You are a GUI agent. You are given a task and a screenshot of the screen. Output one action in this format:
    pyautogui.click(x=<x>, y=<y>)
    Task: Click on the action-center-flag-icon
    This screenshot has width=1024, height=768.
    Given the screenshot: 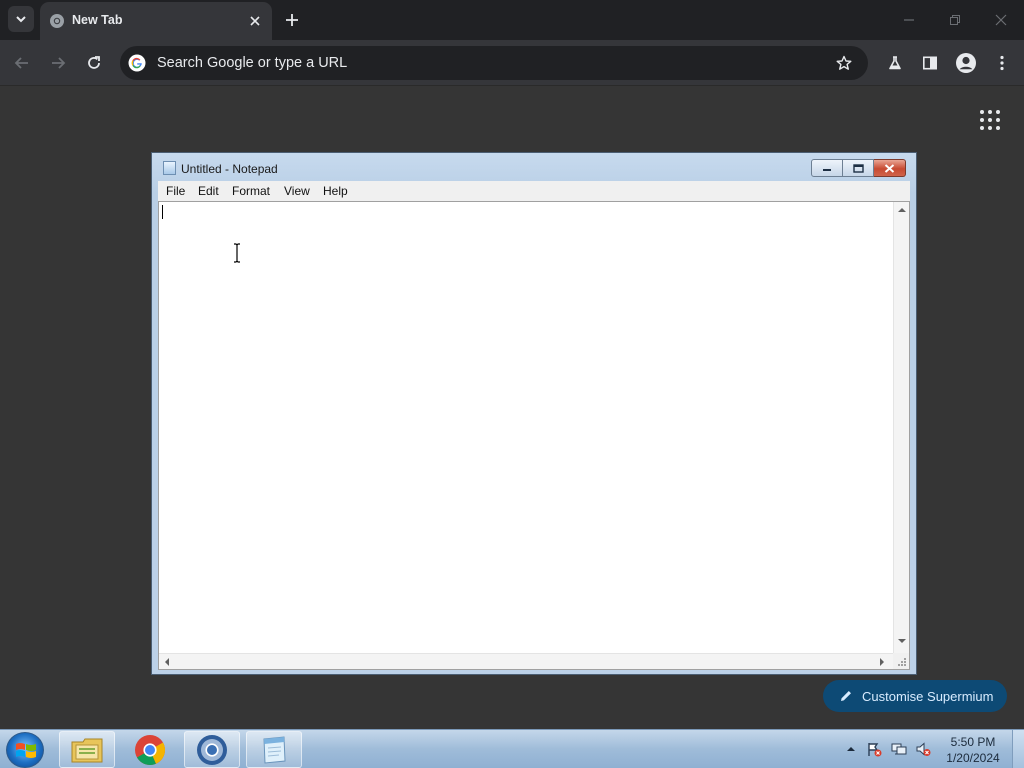 What is the action you would take?
    pyautogui.click(x=874, y=749)
    